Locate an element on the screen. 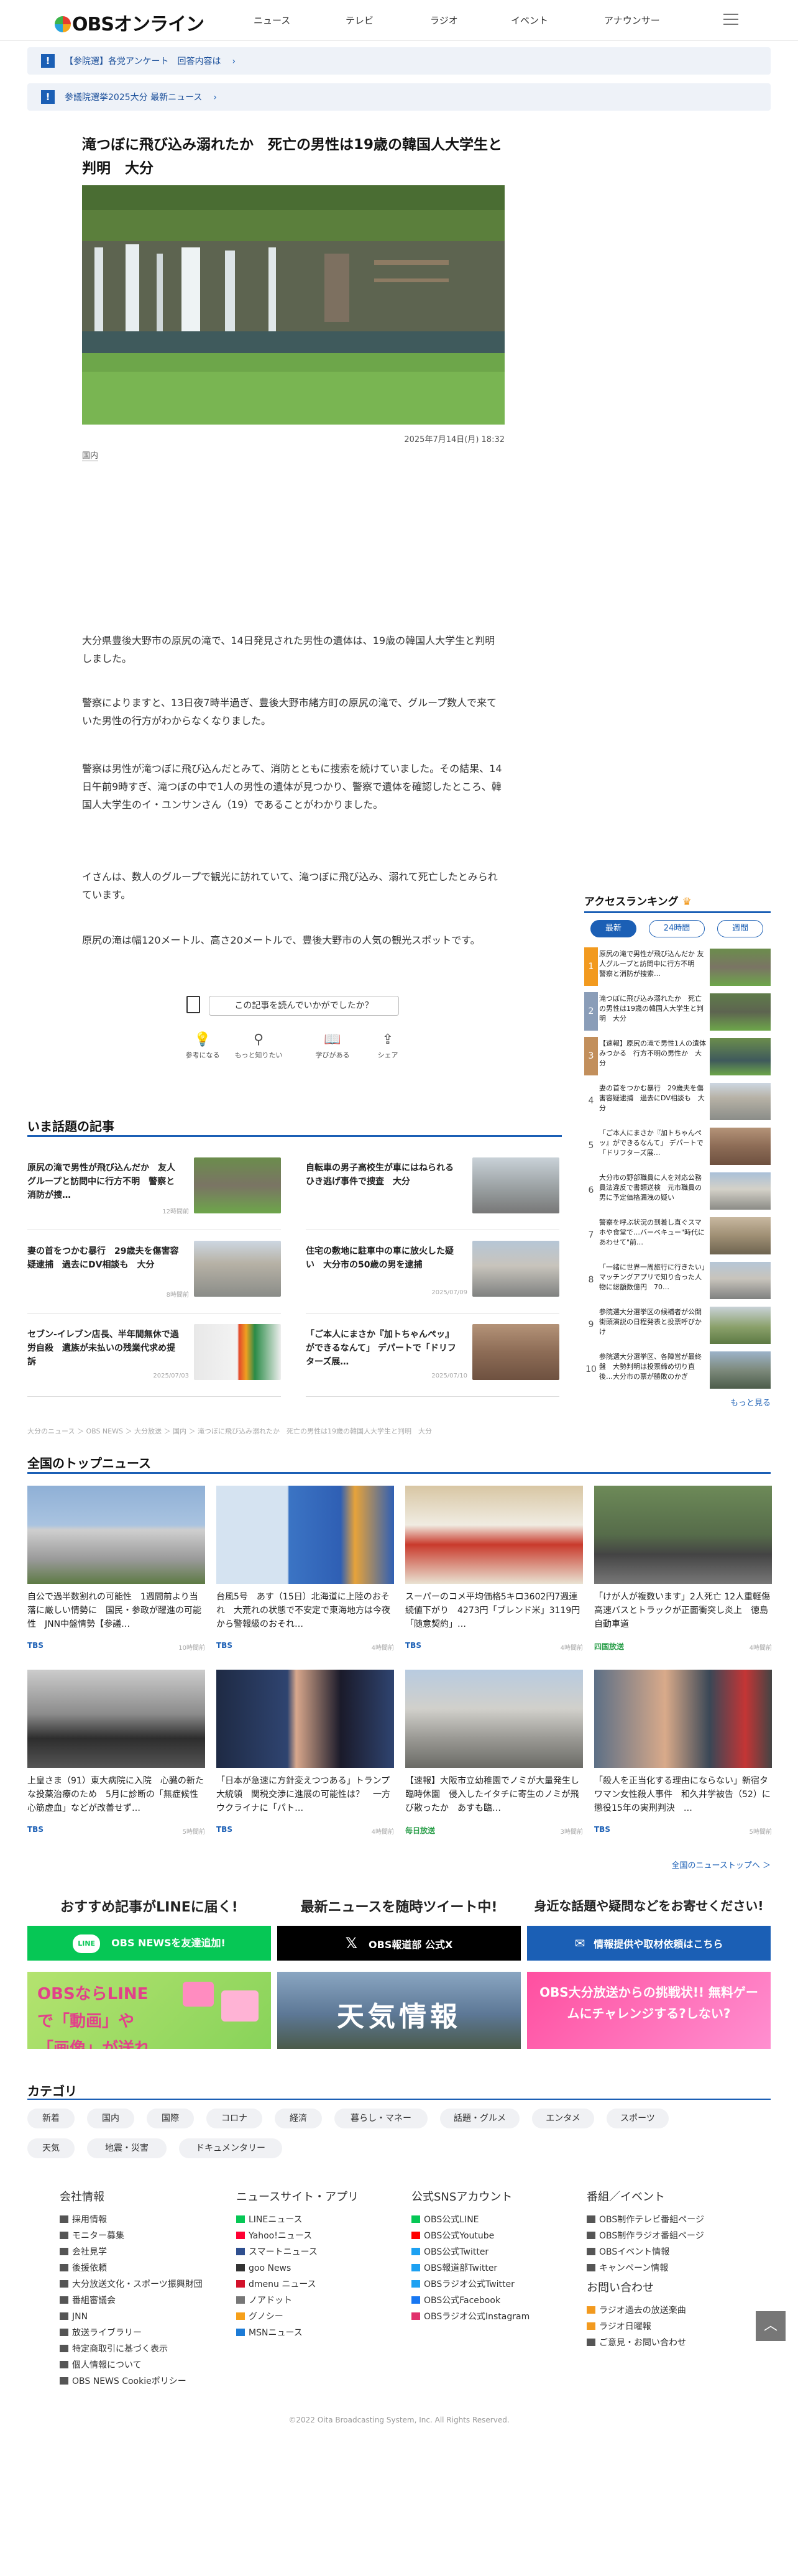 Image resolution: width=798 pixels, height=2576 pixels. ranking-tab-latest: 最新 is located at coordinates (613, 928).